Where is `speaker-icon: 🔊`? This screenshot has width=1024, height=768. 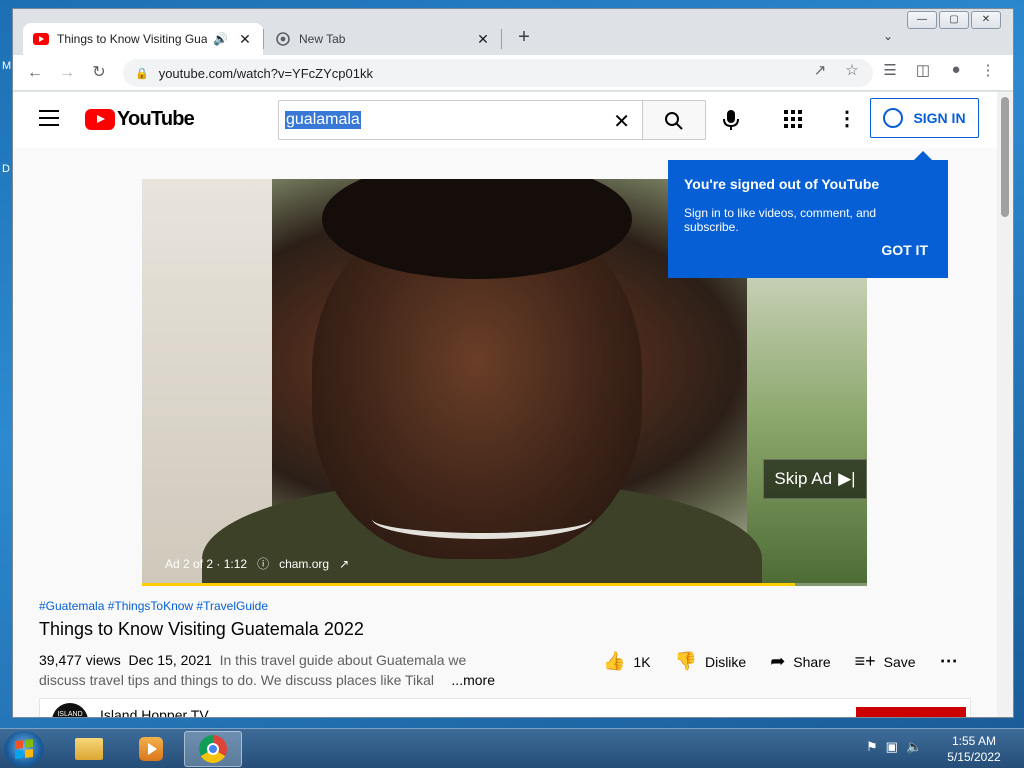 speaker-icon: 🔊 is located at coordinates (221, 39).